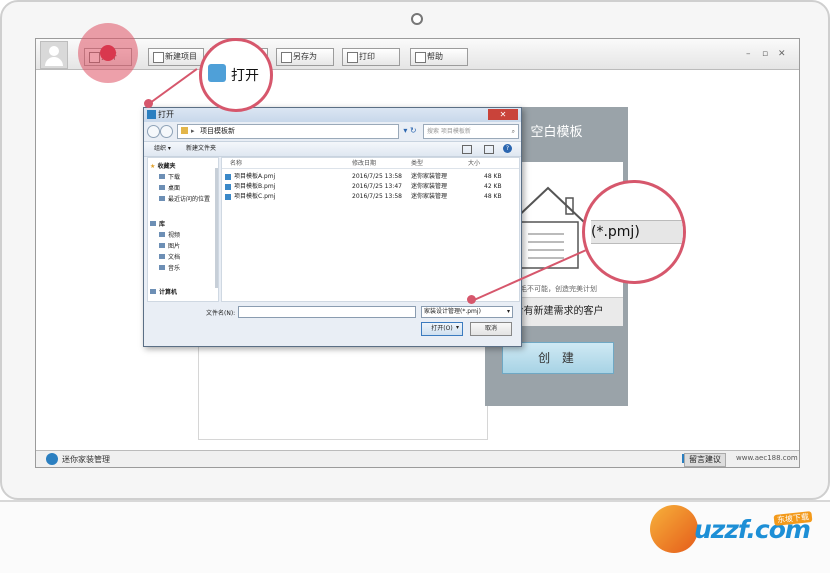 The height and width of the screenshot is (573, 830). What do you see at coordinates (767, 458) in the screenshot?
I see `status-url: www.aec188.com` at bounding box center [767, 458].